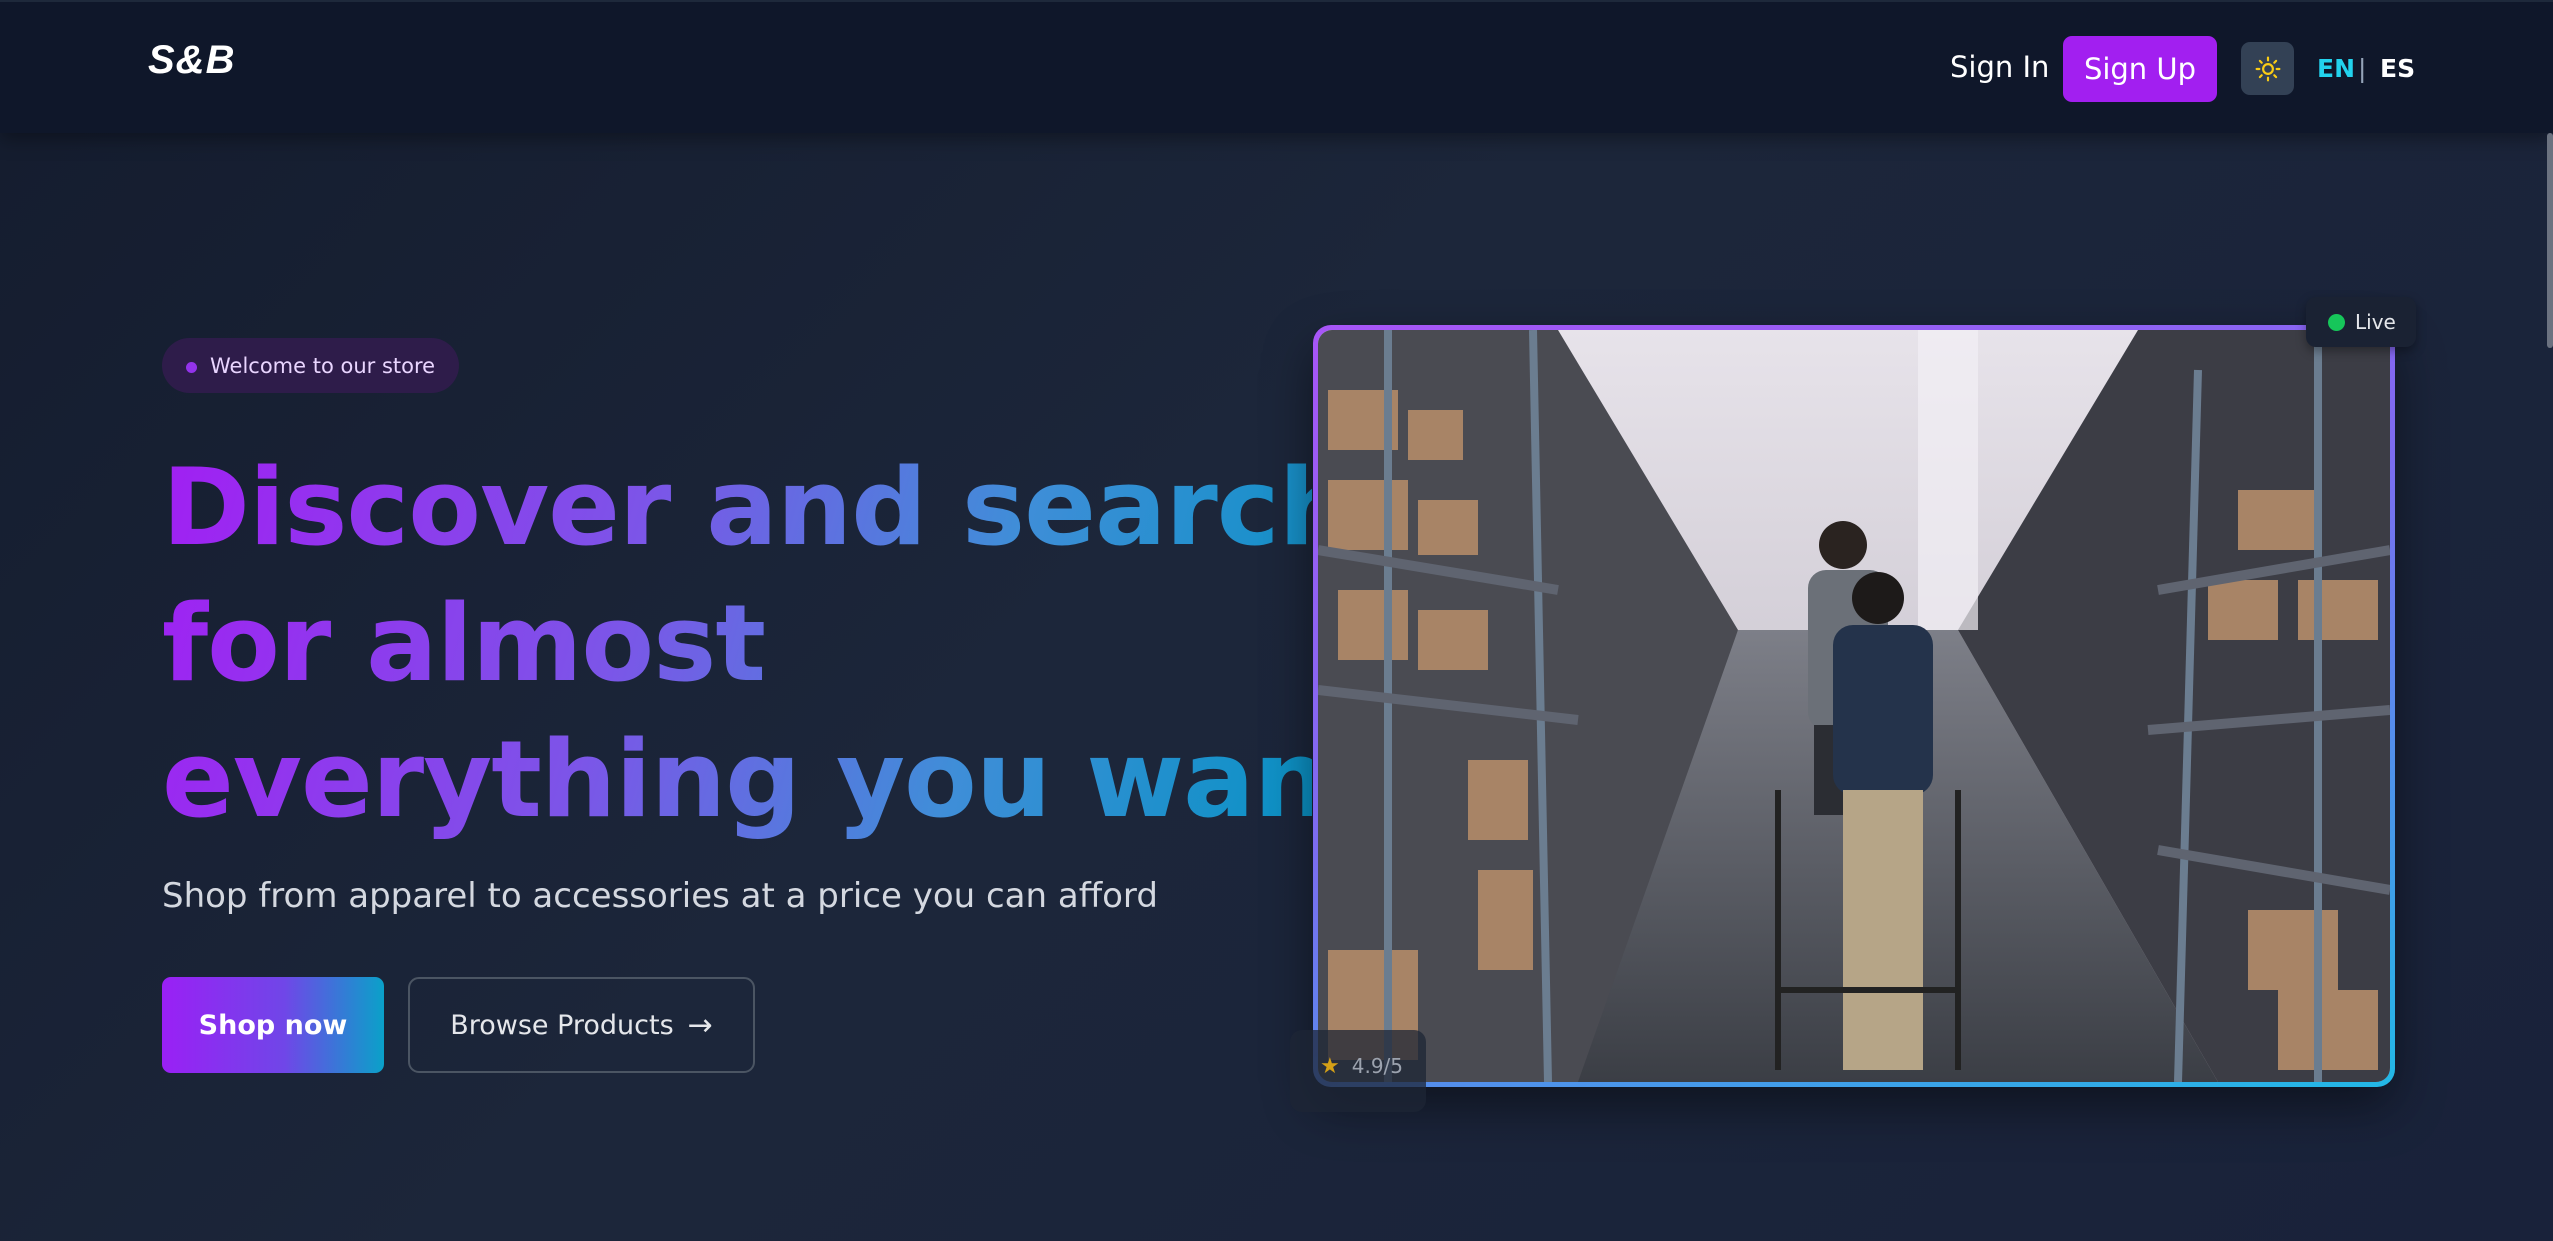  Describe the element at coordinates (1999, 67) in the screenshot. I see `sign-in-button: Sign In` at that location.